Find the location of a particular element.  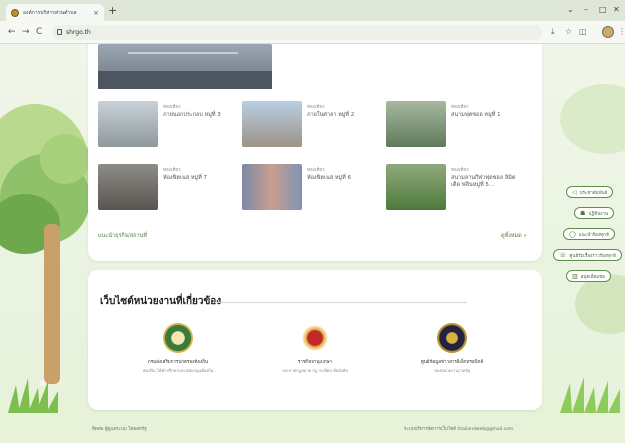

book-icon: ▥ is located at coordinates (575, 276).